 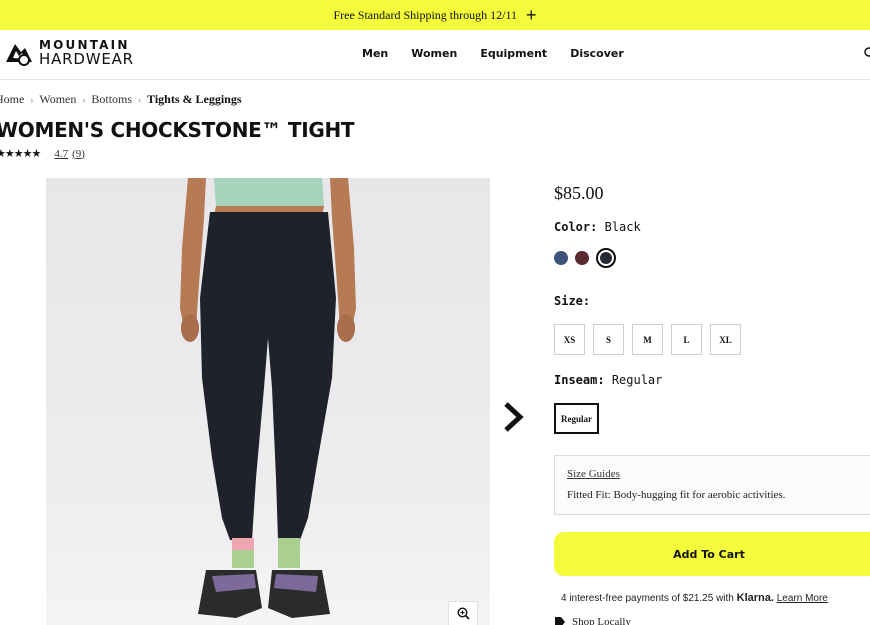 What do you see at coordinates (42, 154) in the screenshot?
I see `product-rating: ★★★★★ 4.7 (9)` at bounding box center [42, 154].